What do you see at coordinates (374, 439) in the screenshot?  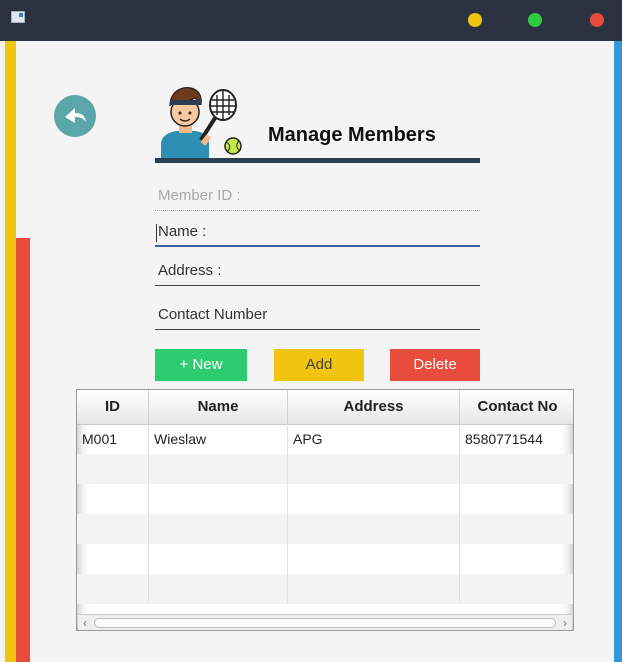 I see `cell-address: APG` at bounding box center [374, 439].